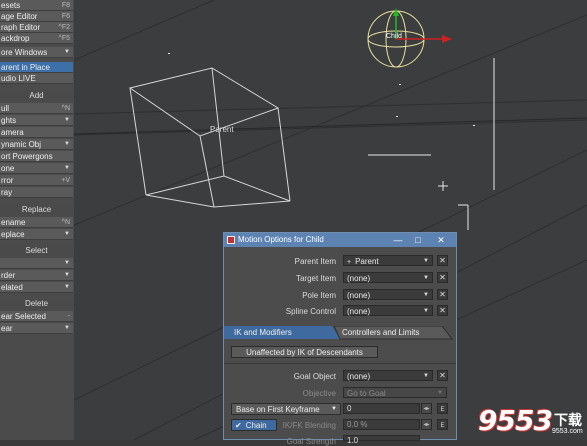 Image resolution: width=587 pixels, height=446 pixels. What do you see at coordinates (36, 16) in the screenshot?
I see `sidebar-item-image-editor: age Editor F6` at bounding box center [36, 16].